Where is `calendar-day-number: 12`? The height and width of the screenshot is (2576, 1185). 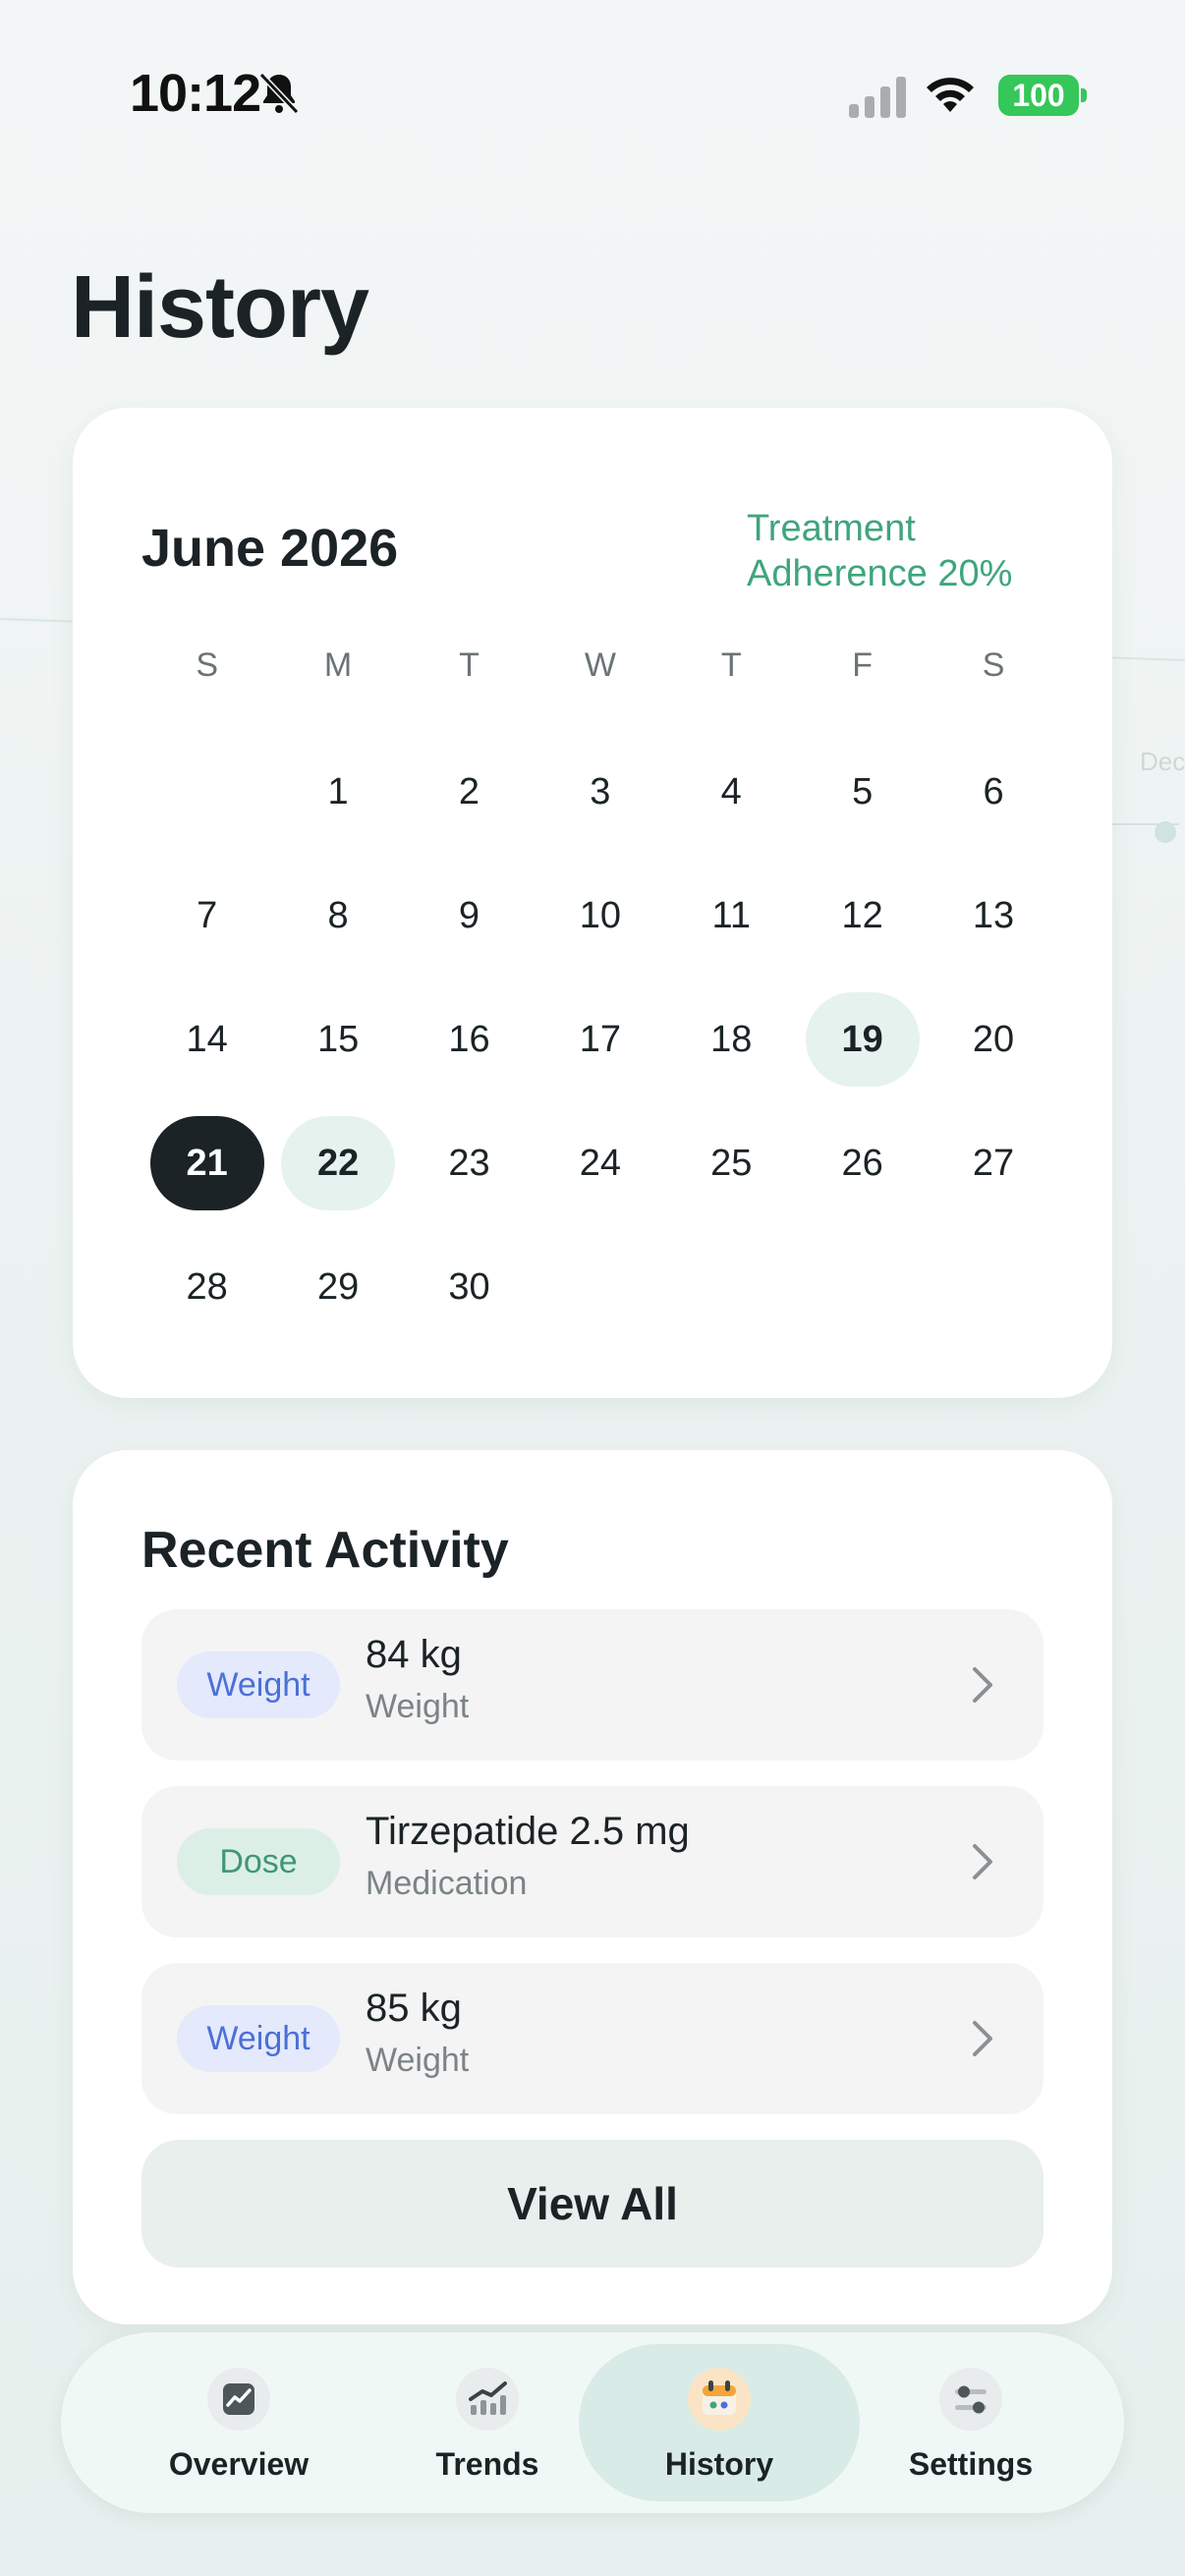 calendar-day-number: 12 is located at coordinates (862, 915).